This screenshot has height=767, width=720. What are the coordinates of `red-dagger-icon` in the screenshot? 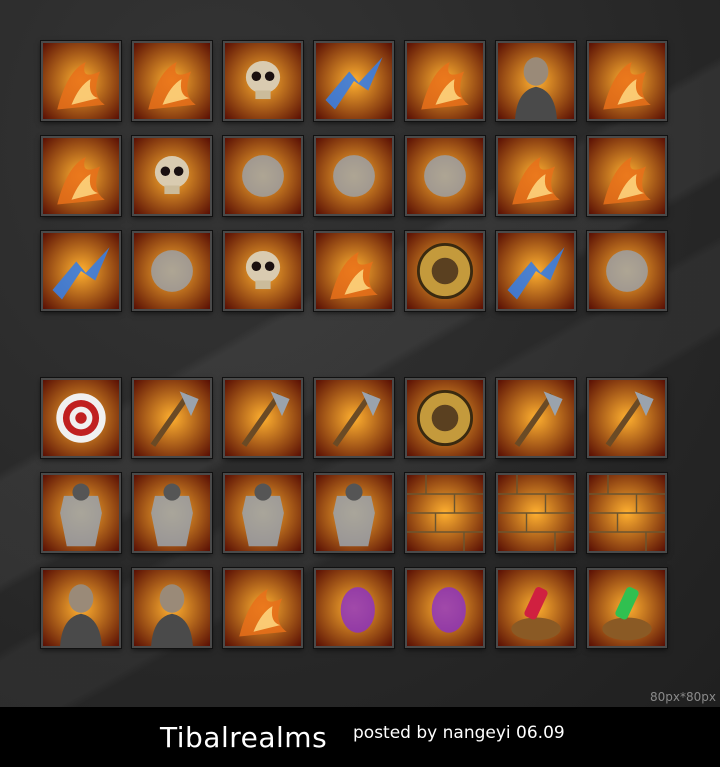 It's located at (627, 418).